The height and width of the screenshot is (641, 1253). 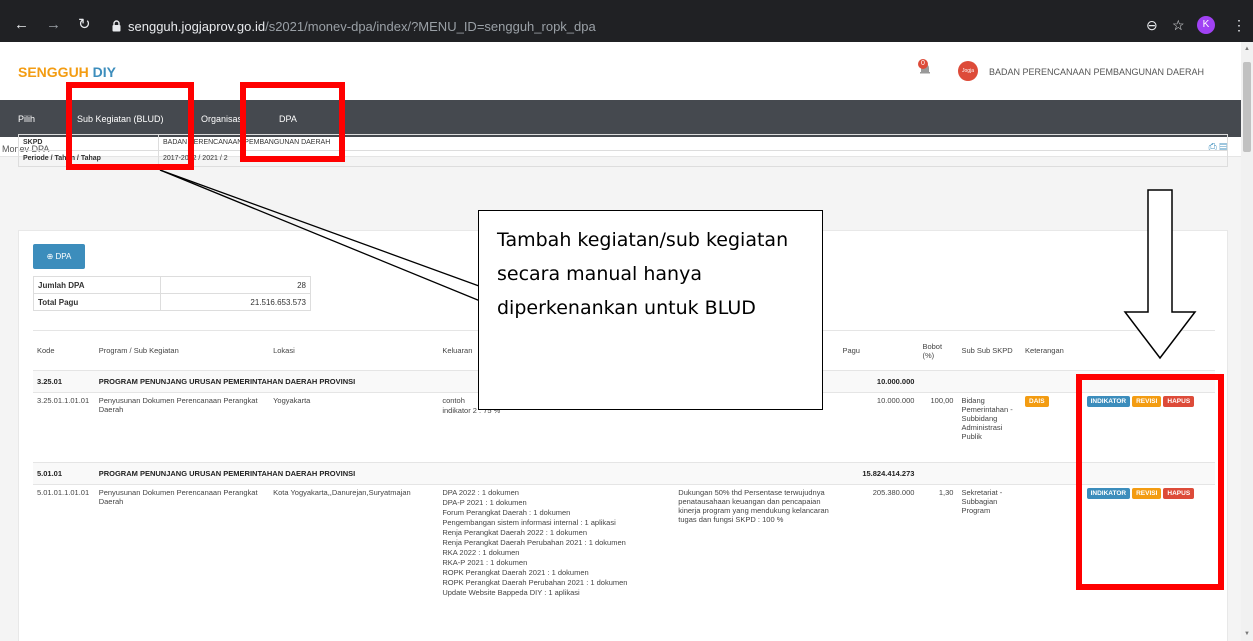 What do you see at coordinates (1148, 350) in the screenshot?
I see `col-actions` at bounding box center [1148, 350].